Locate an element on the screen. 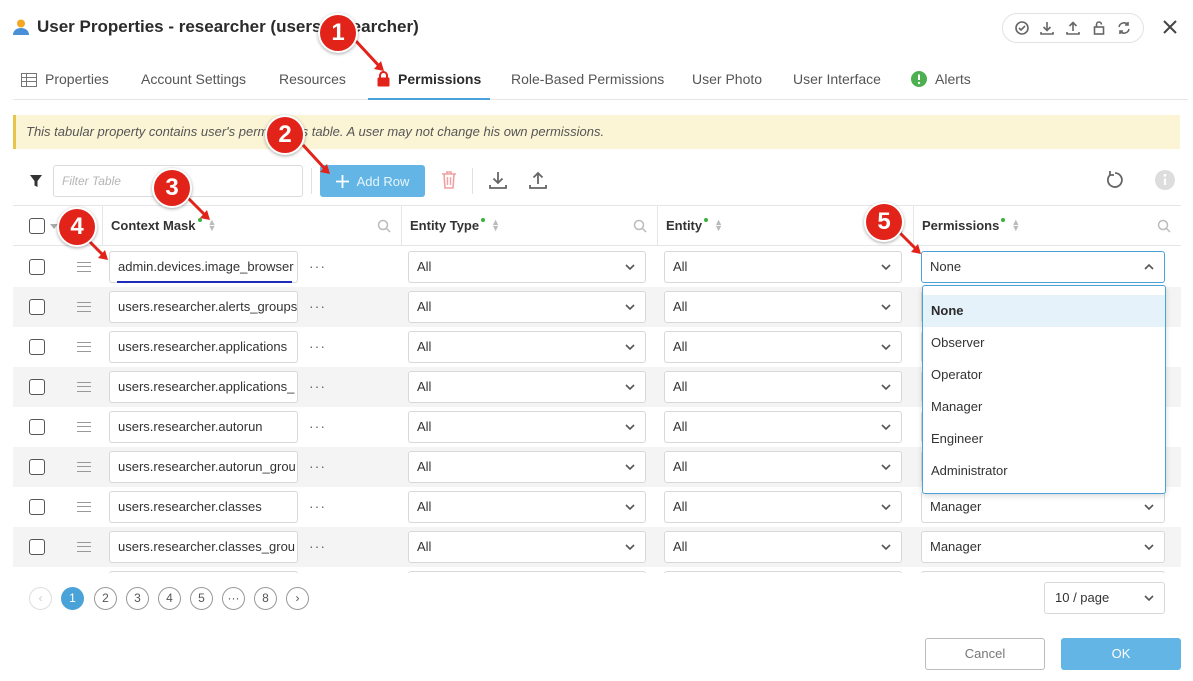 The width and height of the screenshot is (1193, 681). refresh-sync-icon is located at coordinates (1124, 28).